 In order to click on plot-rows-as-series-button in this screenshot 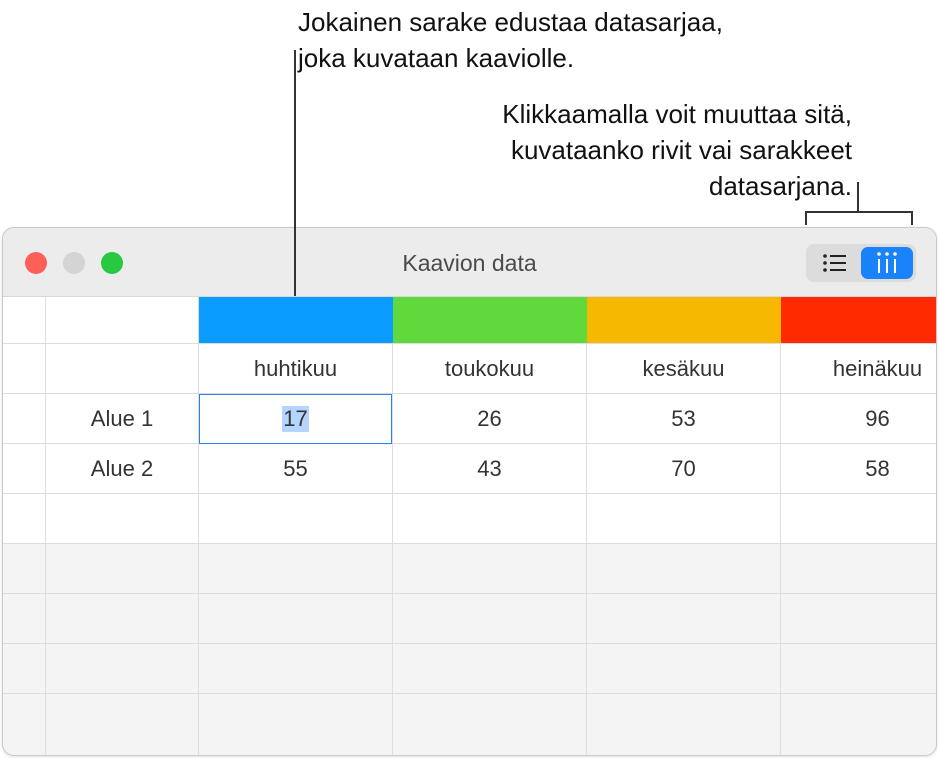, I will do `click(835, 263)`.